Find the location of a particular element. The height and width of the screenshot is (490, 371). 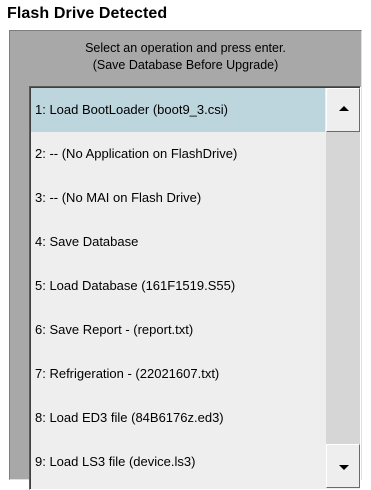

list-item-load-bootloader: 1: Load BootLoader (boot9_3.csi) is located at coordinates (178, 110).